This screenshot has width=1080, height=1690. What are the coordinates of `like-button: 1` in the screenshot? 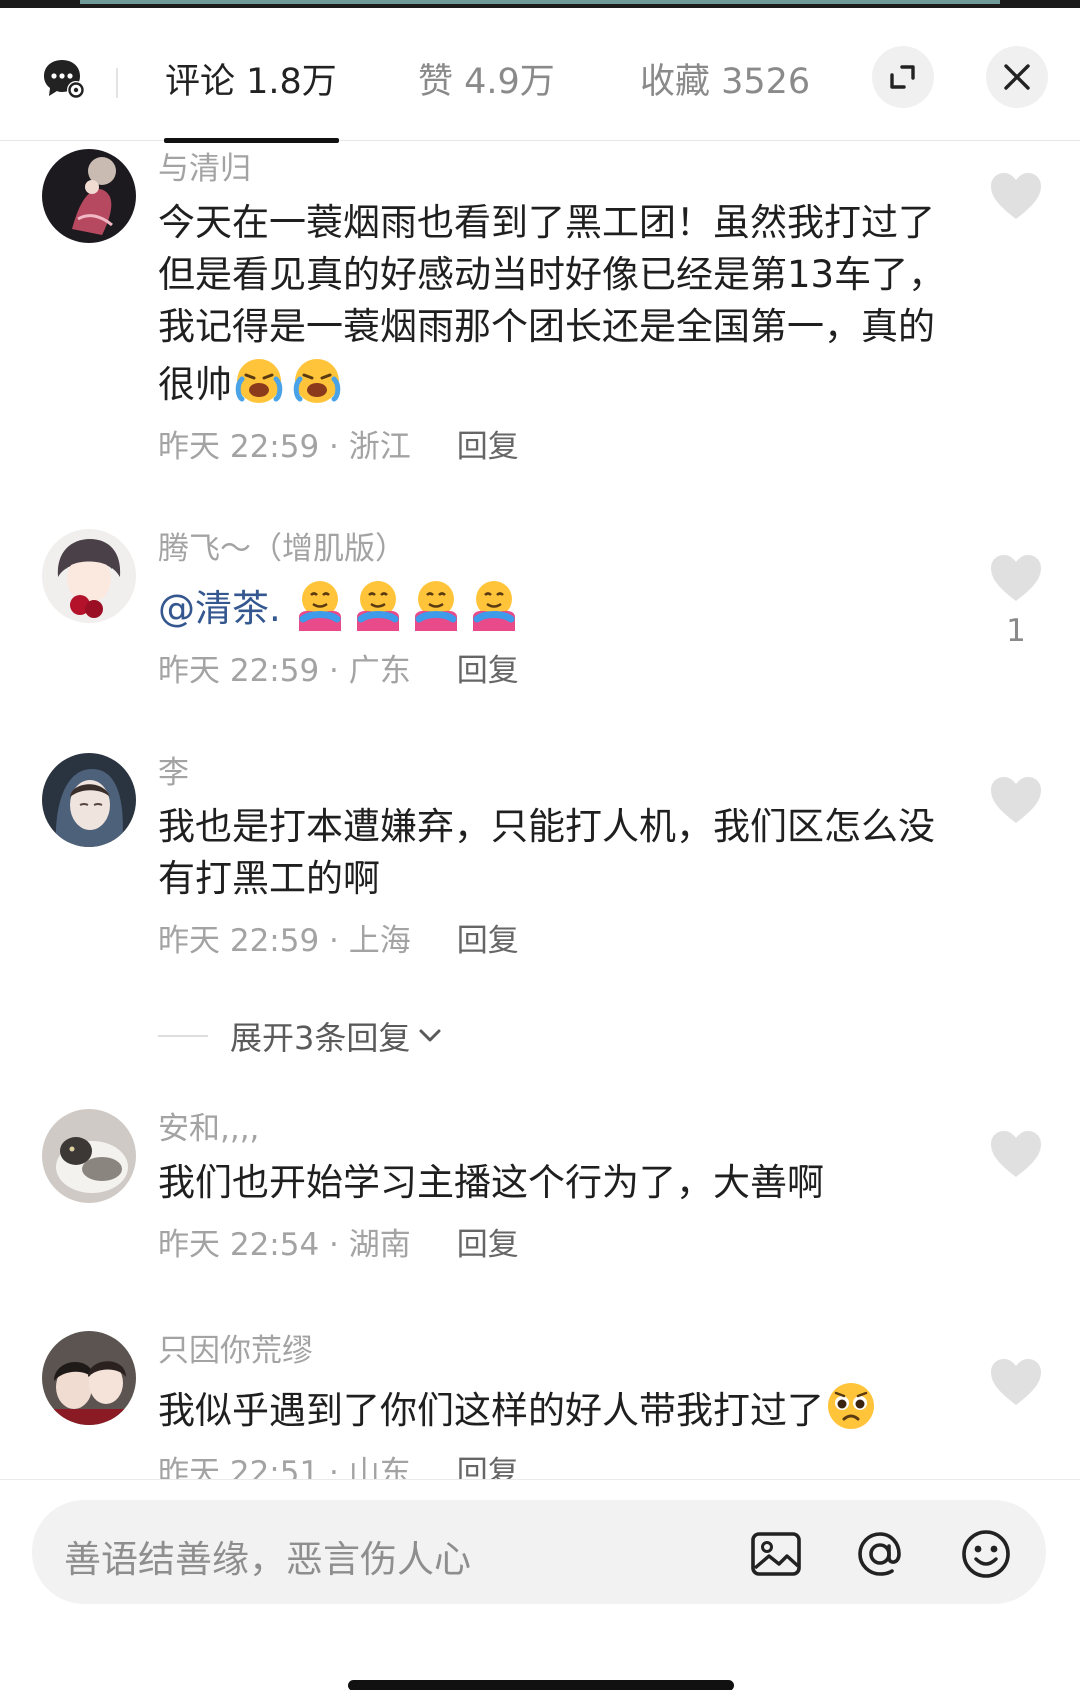 It's located at (1016, 601).